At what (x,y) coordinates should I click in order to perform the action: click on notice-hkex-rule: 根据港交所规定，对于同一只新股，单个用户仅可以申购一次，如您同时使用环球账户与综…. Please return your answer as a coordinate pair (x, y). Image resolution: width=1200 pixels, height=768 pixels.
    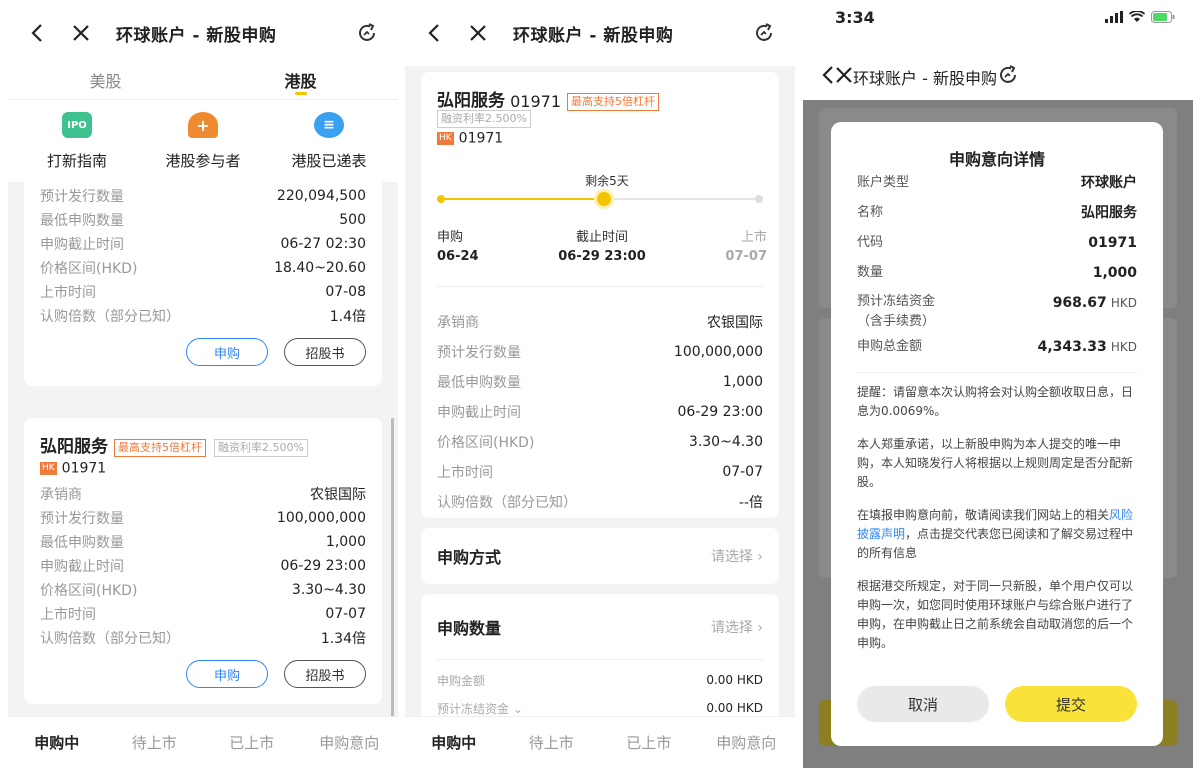
    Looking at the image, I should click on (995, 614).